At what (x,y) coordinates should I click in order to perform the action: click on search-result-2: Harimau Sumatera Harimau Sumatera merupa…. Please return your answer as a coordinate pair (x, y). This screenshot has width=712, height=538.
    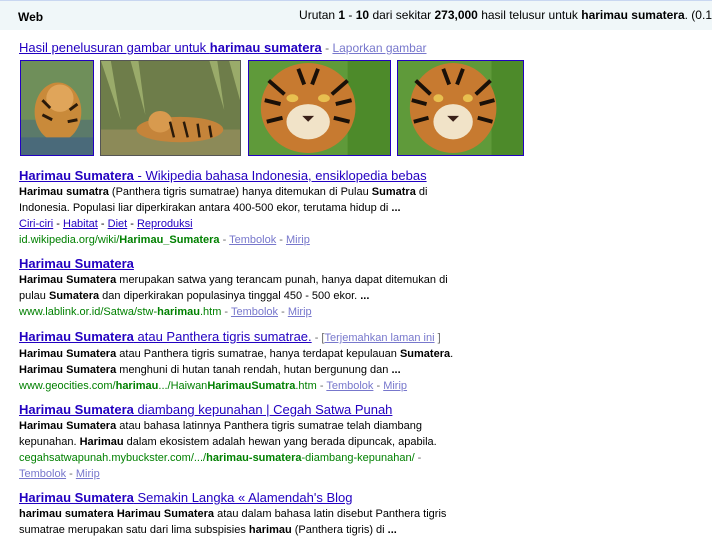
    Looking at the image, I should click on (264, 288).